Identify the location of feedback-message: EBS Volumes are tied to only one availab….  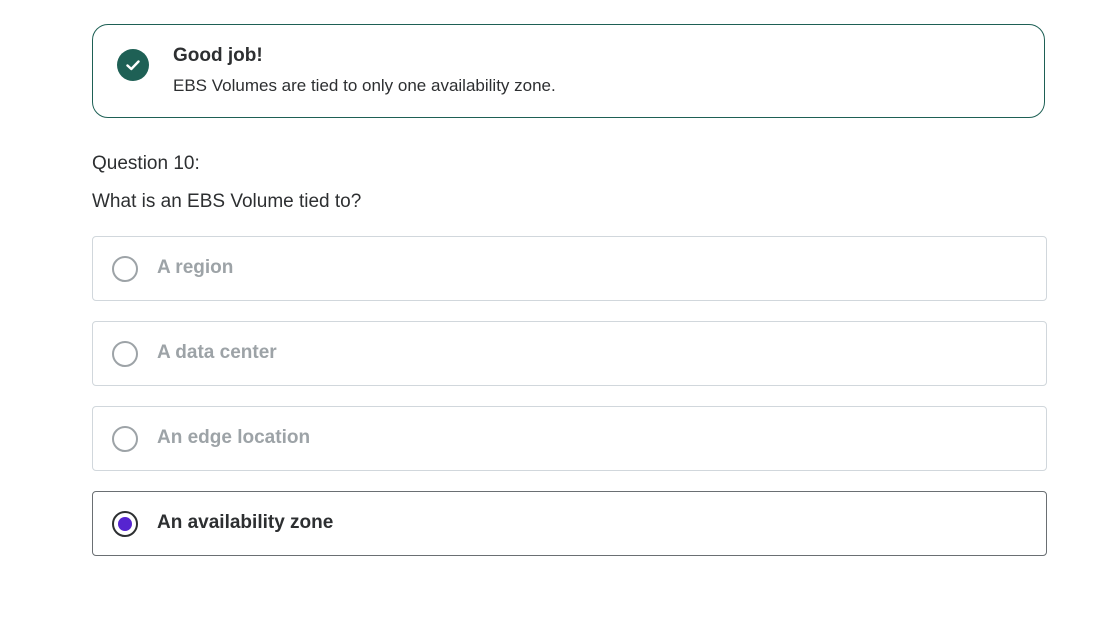
(364, 85).